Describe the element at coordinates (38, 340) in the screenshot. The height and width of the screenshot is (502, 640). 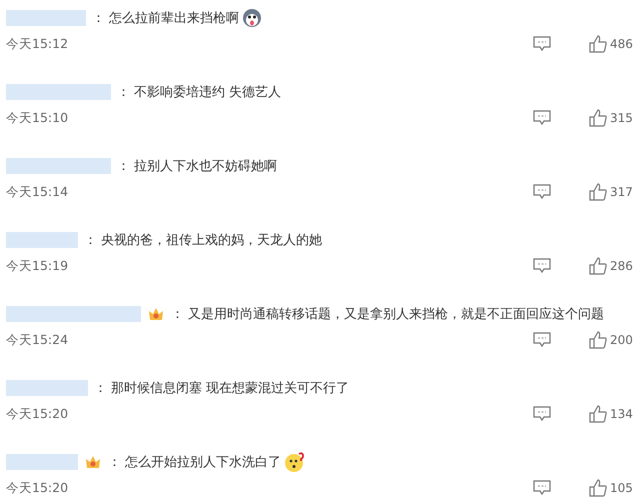
I see `comment-time: 今天15:24` at that location.